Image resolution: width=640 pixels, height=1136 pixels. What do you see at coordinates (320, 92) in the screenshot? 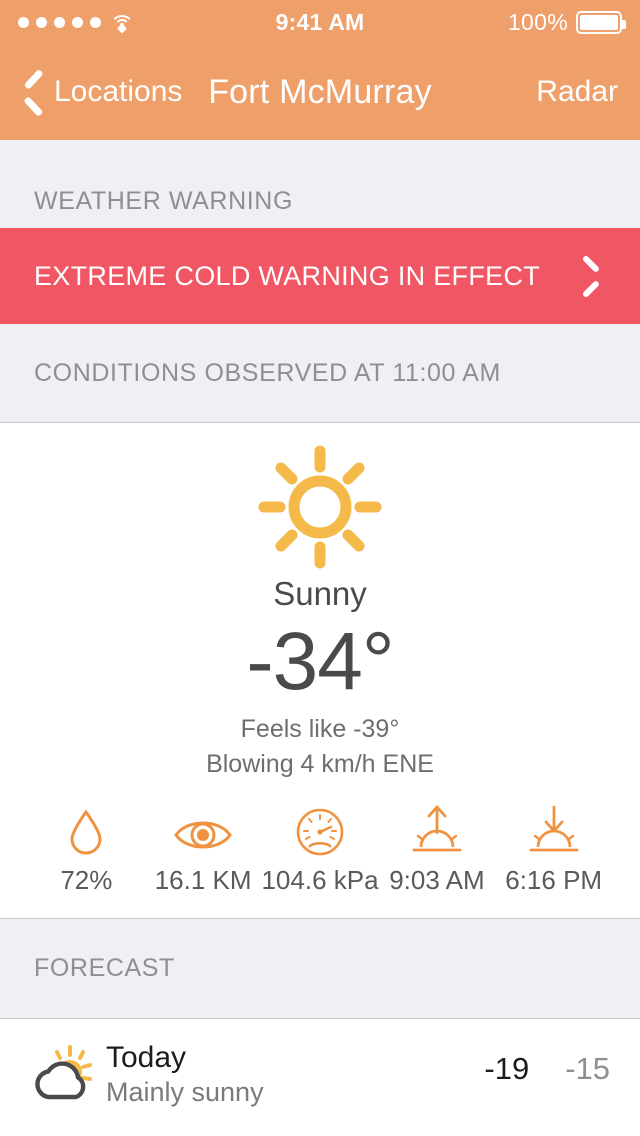
I see `navigation-bar: Locations Fort McMurray Radar` at bounding box center [320, 92].